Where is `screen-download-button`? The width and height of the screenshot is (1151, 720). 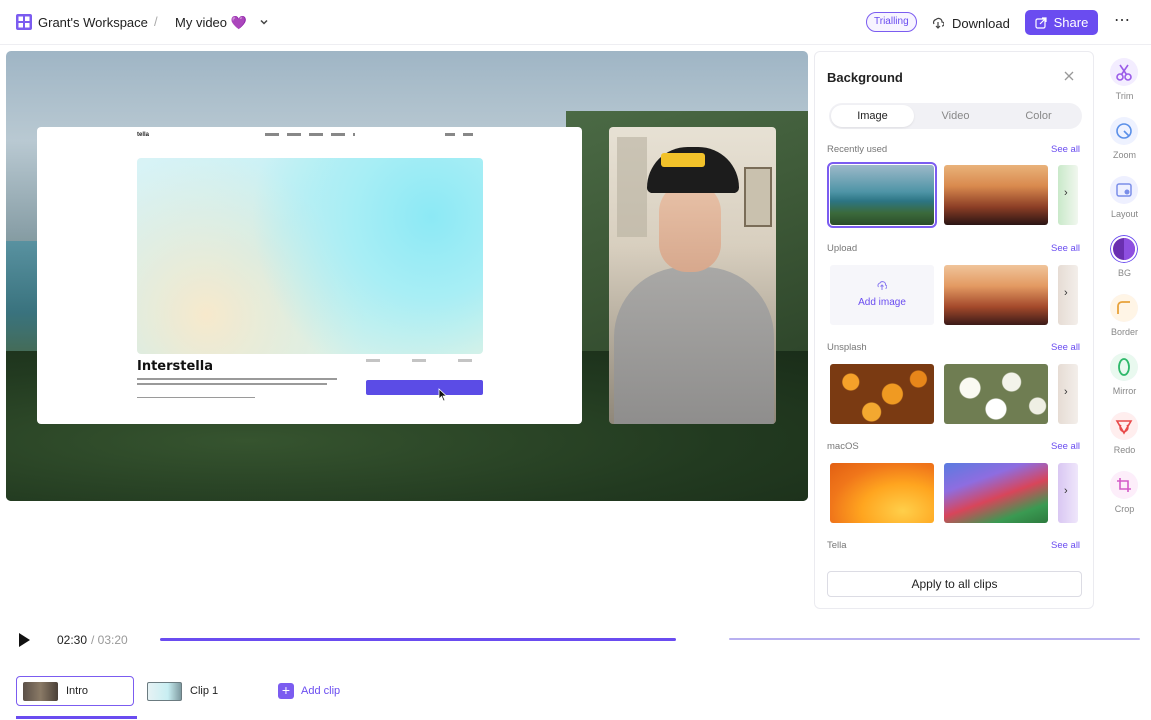 screen-download-button is located at coordinates (424, 387).